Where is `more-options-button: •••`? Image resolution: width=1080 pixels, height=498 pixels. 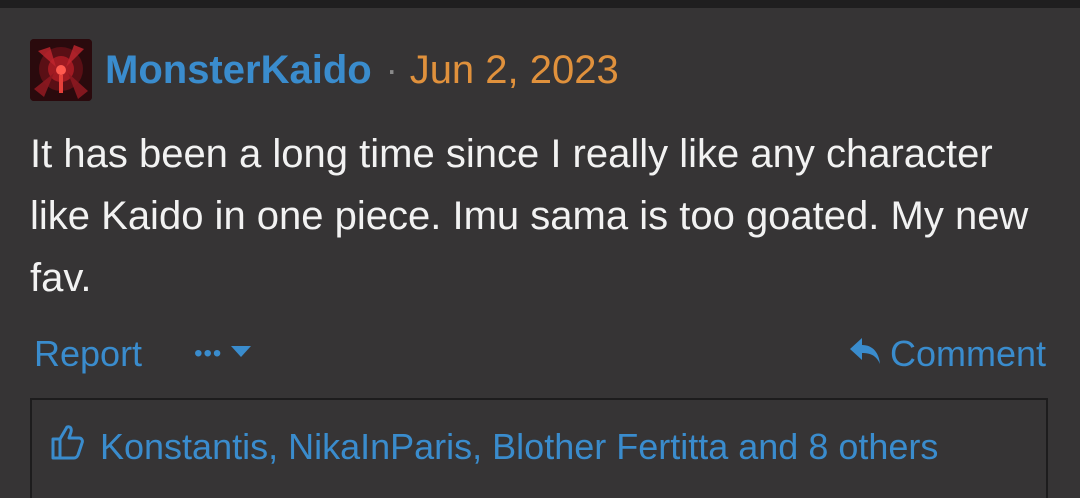
more-options-button: ••• is located at coordinates (223, 354).